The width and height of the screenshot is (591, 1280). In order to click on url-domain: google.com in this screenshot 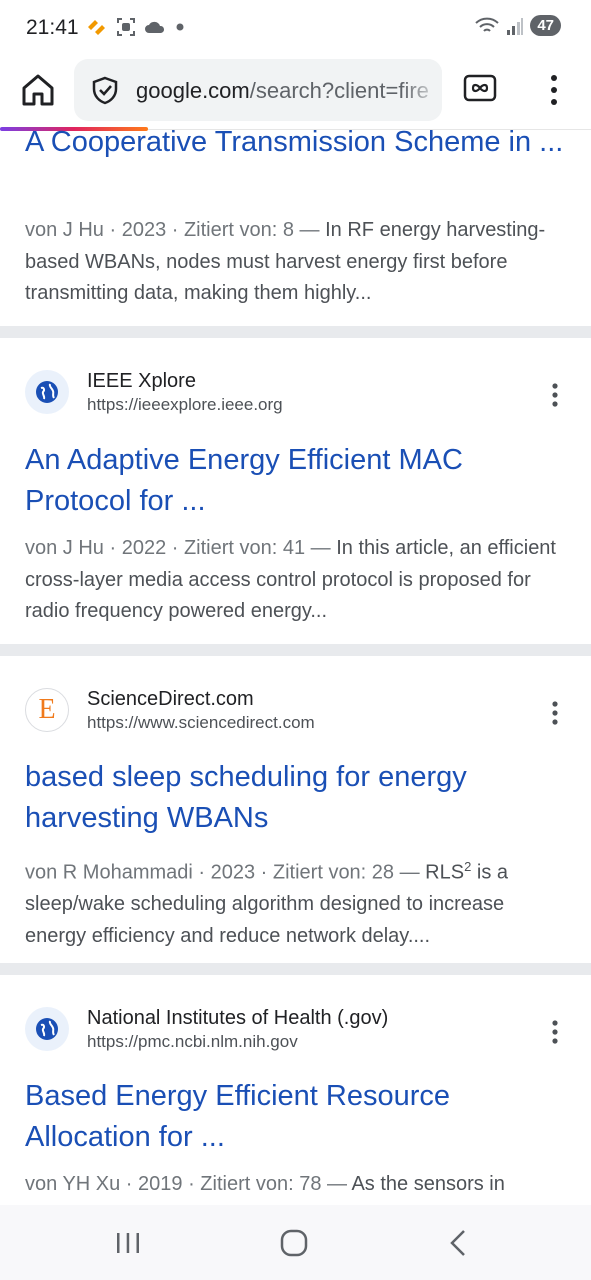, I will do `click(193, 90)`.